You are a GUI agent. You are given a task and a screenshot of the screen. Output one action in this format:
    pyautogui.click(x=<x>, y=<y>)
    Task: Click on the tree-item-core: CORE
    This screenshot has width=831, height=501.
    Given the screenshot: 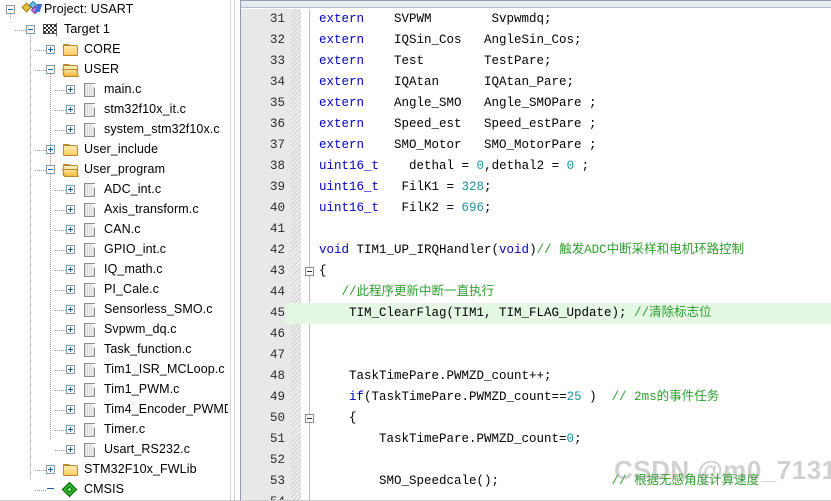 What is the action you would take?
    pyautogui.click(x=114, y=50)
    